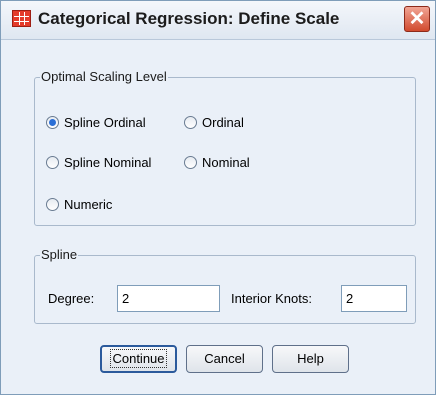 Image resolution: width=438 pixels, height=397 pixels. I want to click on radio-ordinal: Ordinal, so click(214, 122).